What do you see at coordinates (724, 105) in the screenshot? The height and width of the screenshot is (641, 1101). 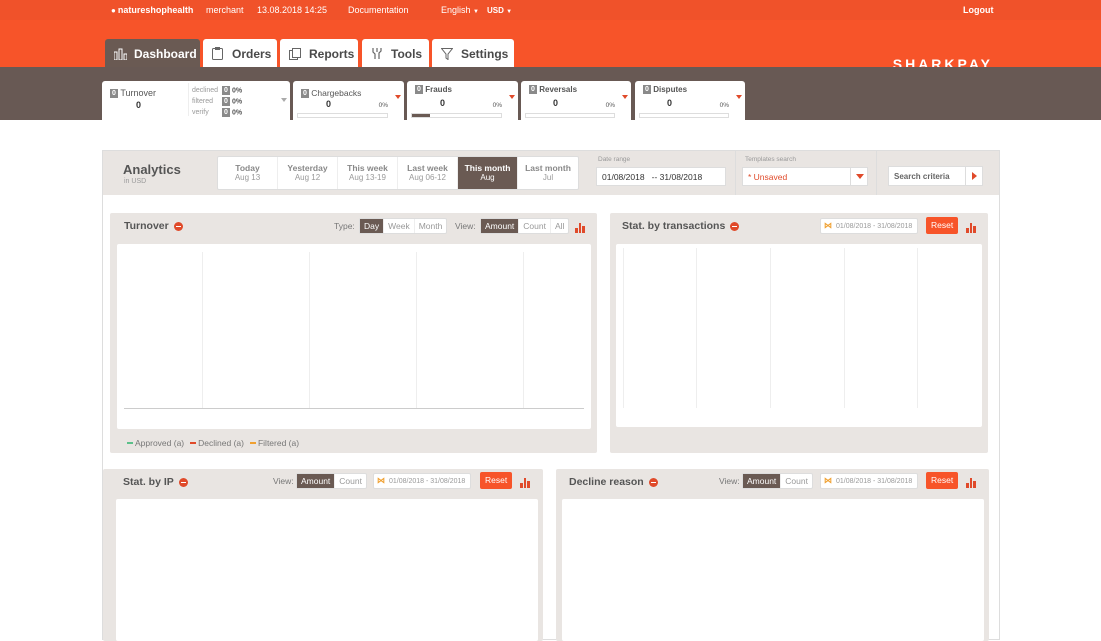 I see `card-pct: 0%` at bounding box center [724, 105].